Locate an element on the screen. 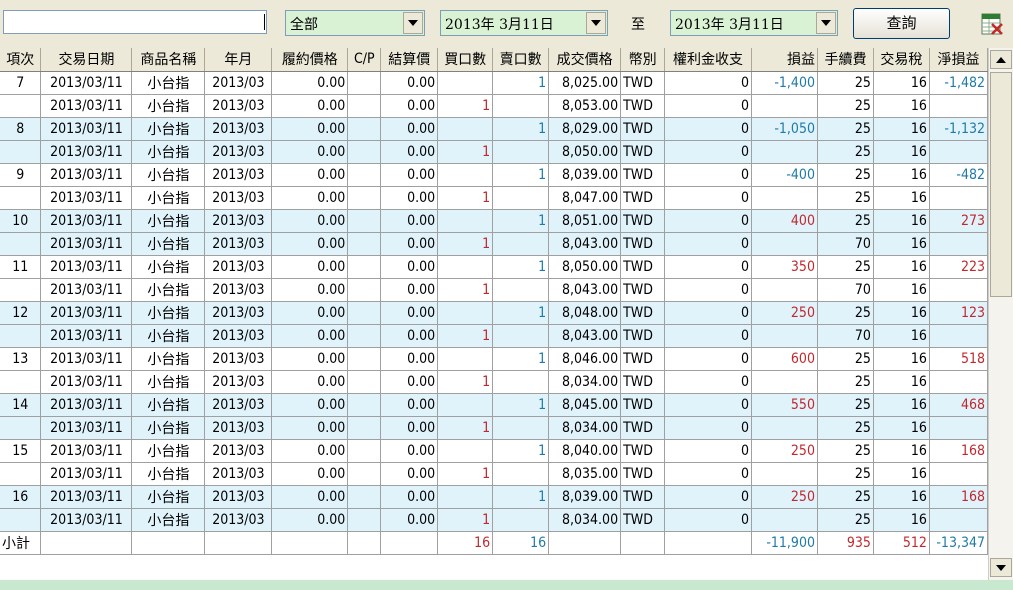 The image size is (1013, 590). col-header: 成交價格 is located at coordinates (585, 60).